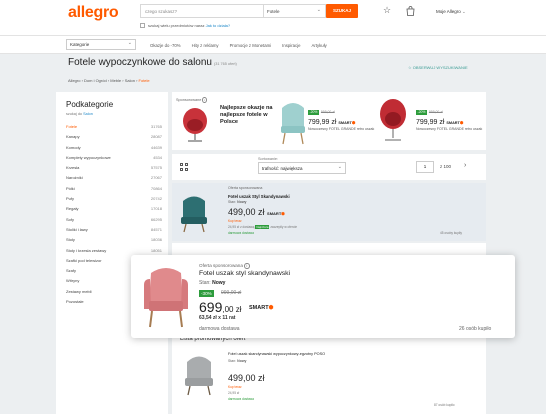  I want to click on breadcrumb-item: Dom i Ogród, so click(95, 80).